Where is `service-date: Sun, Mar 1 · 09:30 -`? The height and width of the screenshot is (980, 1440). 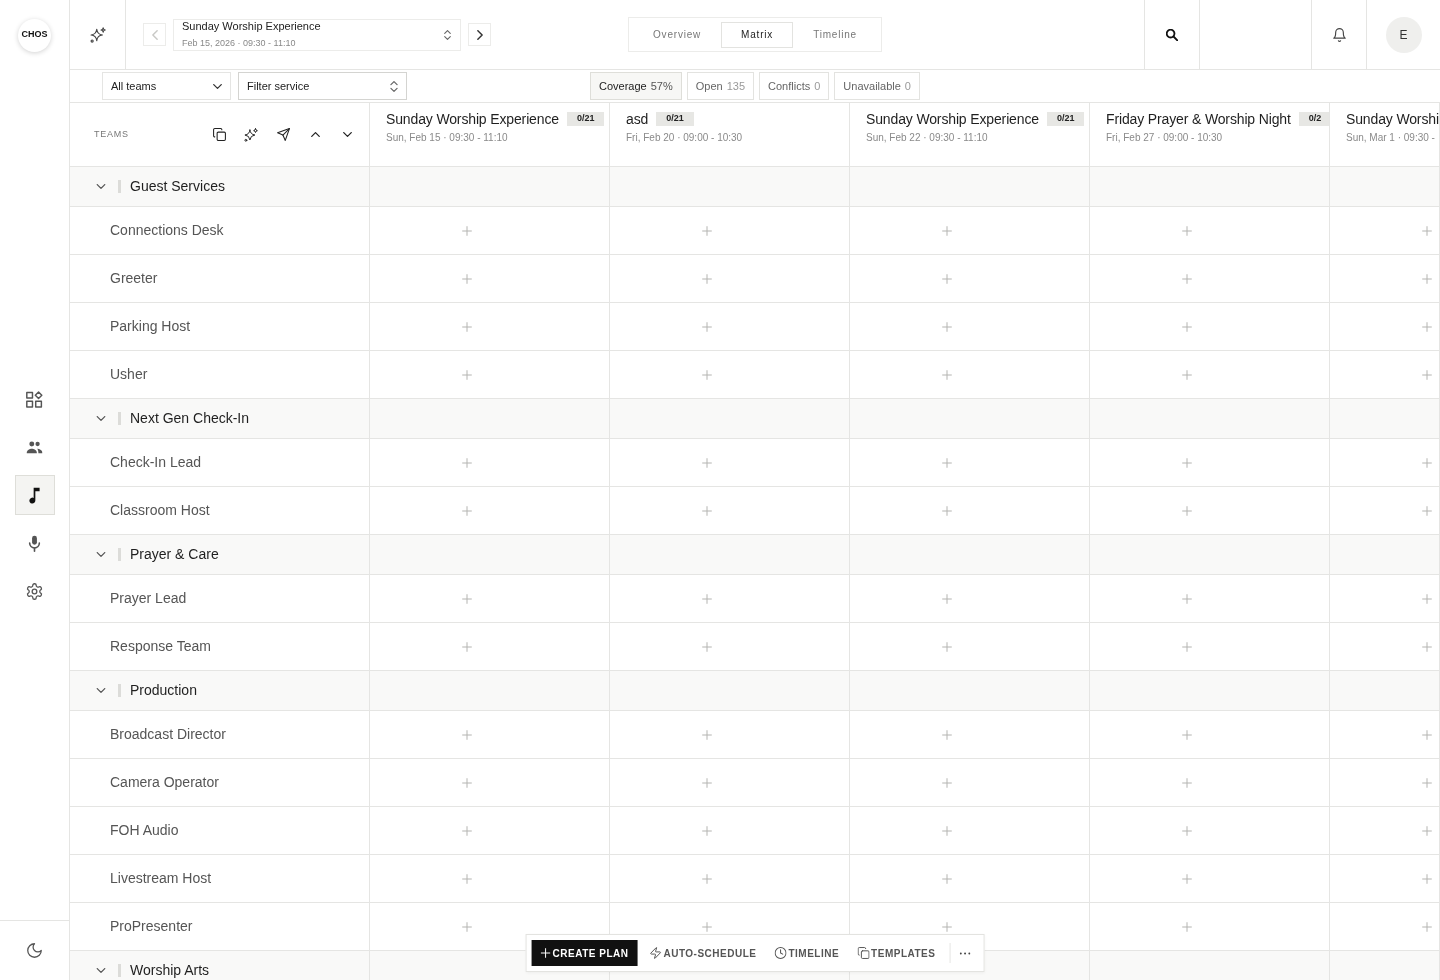 service-date: Sun, Mar 1 · 09:30 - is located at coordinates (1391, 138).